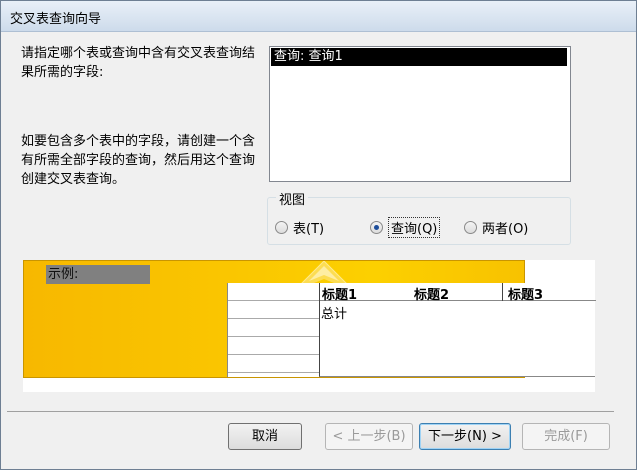  Describe the element at coordinates (292, 198) in the screenshot. I see `view-legend: 视图` at that location.